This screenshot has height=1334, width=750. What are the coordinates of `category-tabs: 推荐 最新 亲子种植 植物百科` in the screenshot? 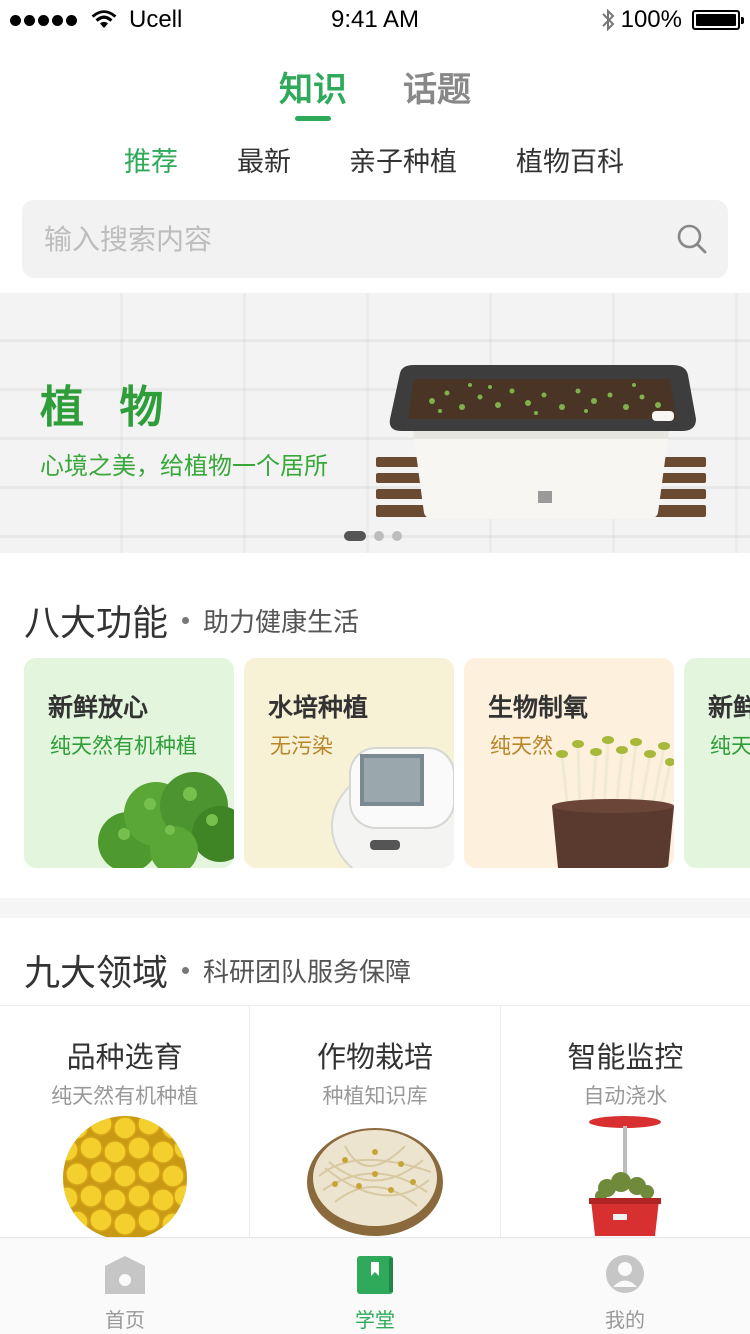 It's located at (375, 160).